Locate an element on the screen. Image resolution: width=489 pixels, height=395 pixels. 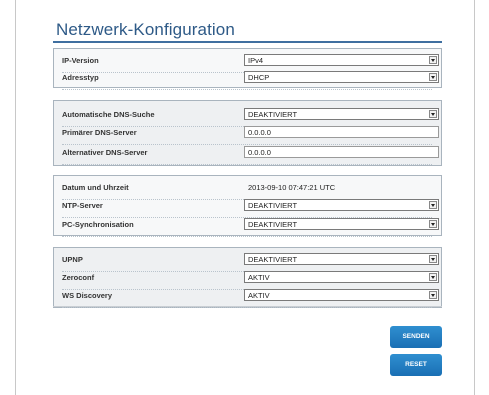
pc-sync-select: DEAKTIVIERT is located at coordinates (341, 224).